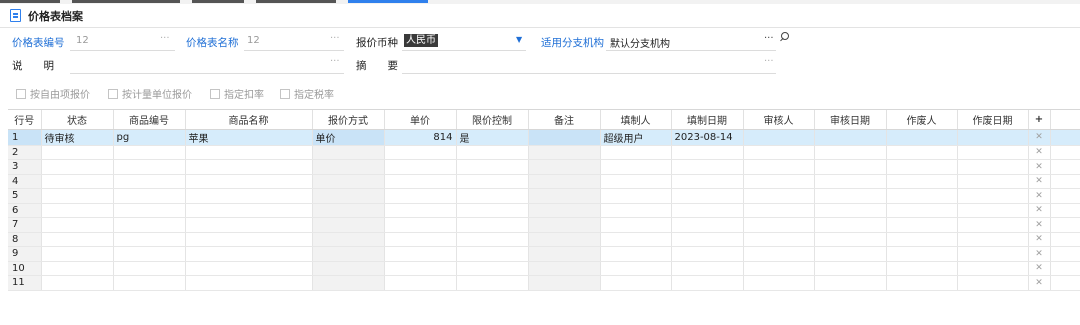 The image size is (1080, 325). Describe the element at coordinates (769, 61) in the screenshot. I see `summary-ellipsis-button: ···` at that location.